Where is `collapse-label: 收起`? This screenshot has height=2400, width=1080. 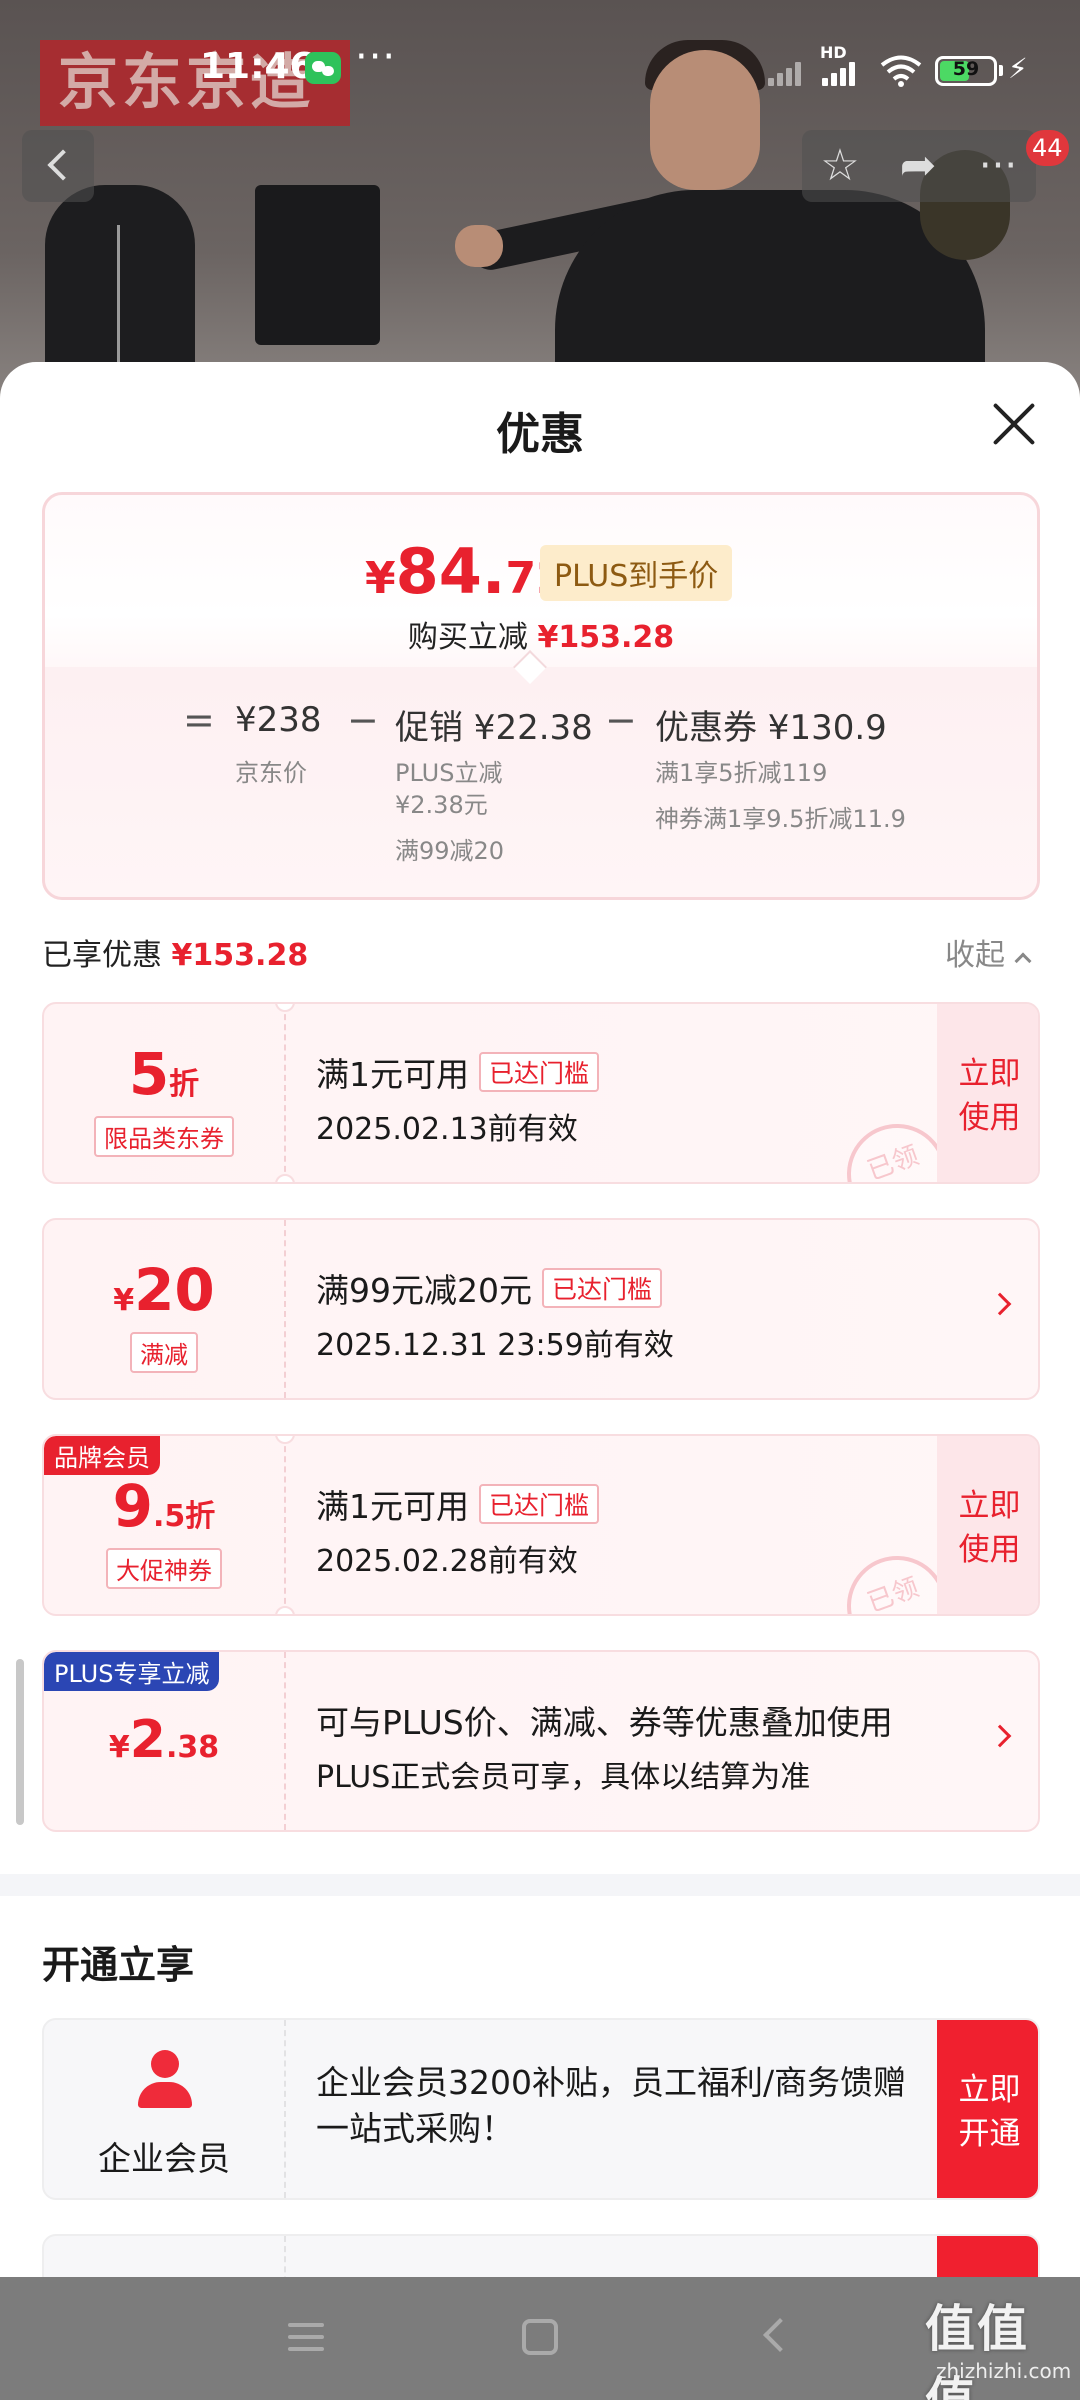 collapse-label: 收起 is located at coordinates (975, 955).